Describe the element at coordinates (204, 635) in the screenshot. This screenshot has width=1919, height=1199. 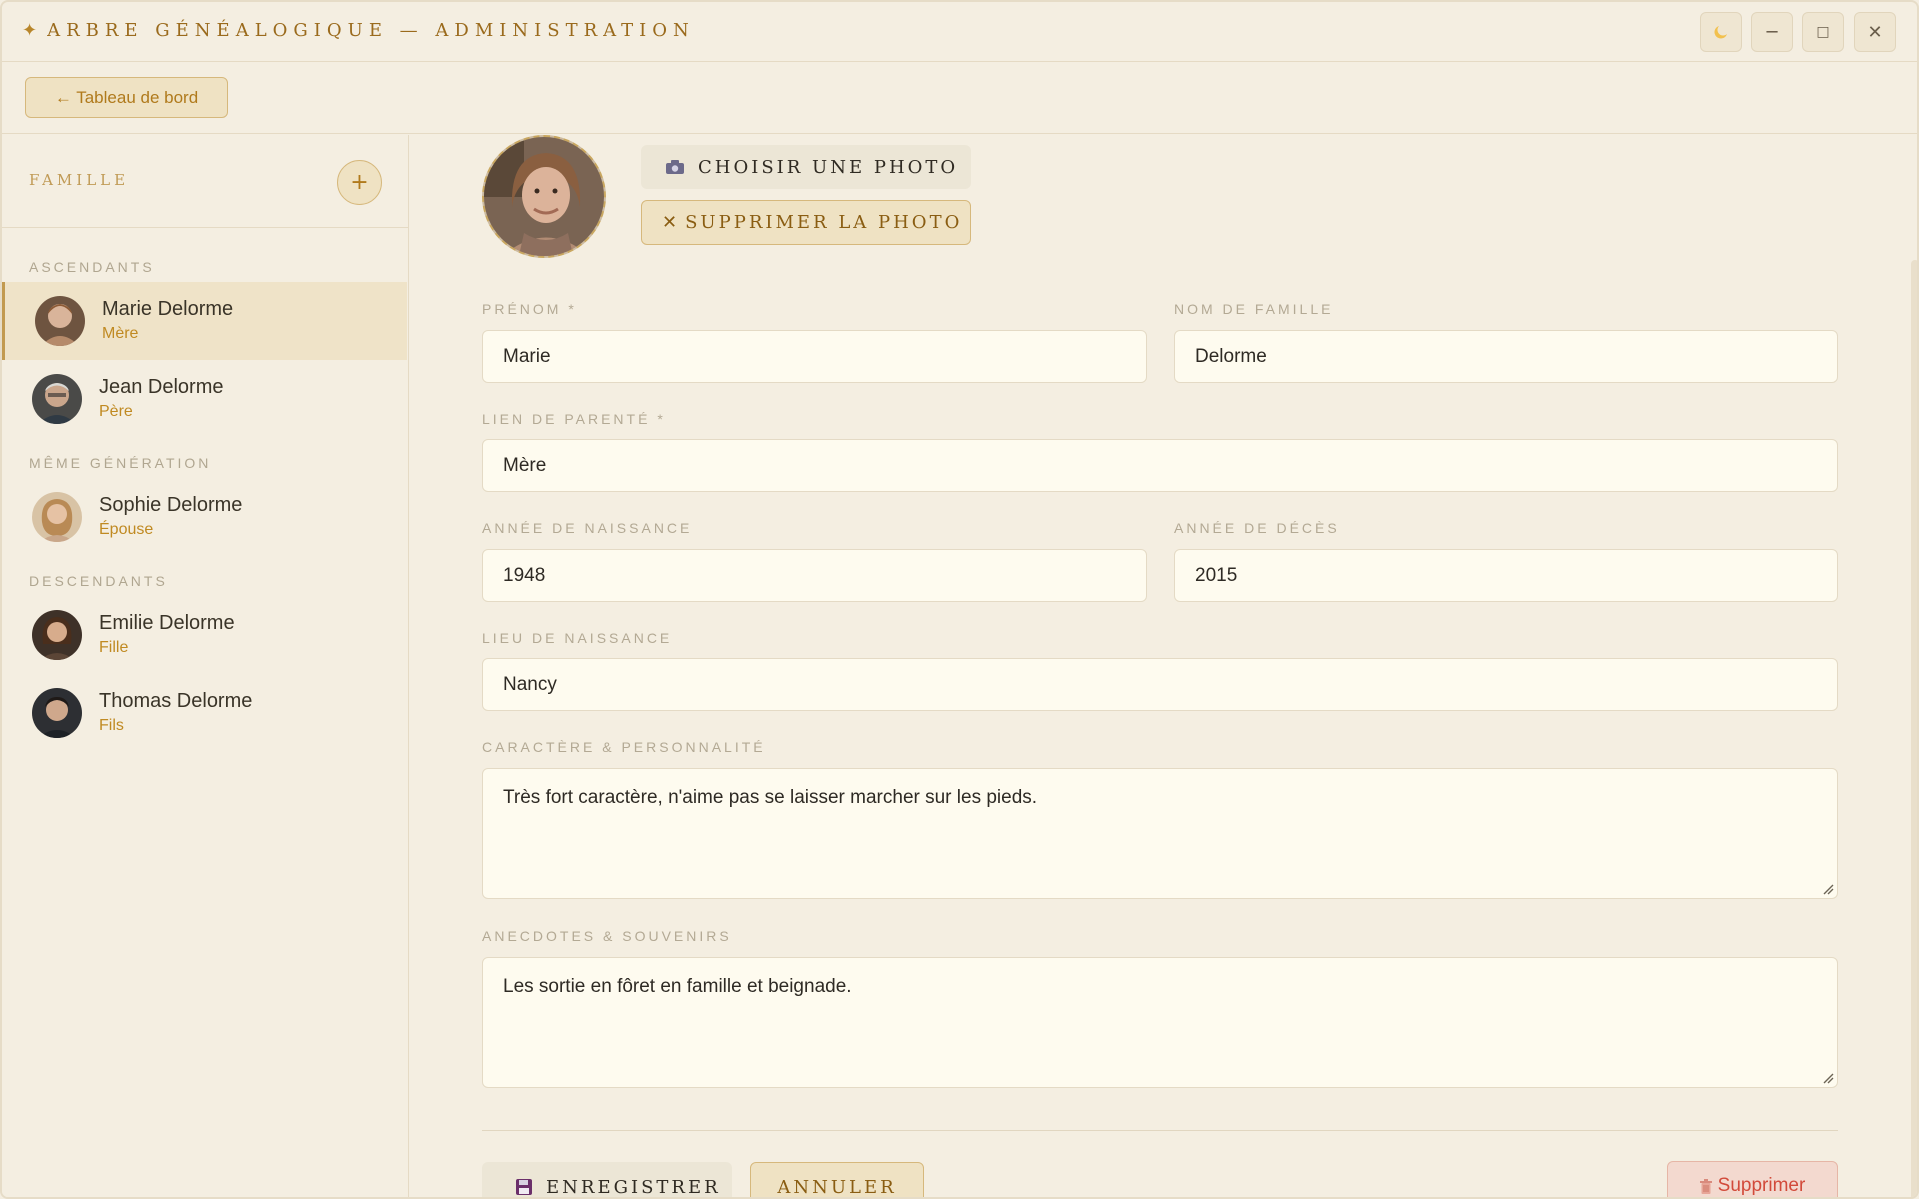
I see `member-item-emilie-delorme: Emilie Delorme Fille` at that location.